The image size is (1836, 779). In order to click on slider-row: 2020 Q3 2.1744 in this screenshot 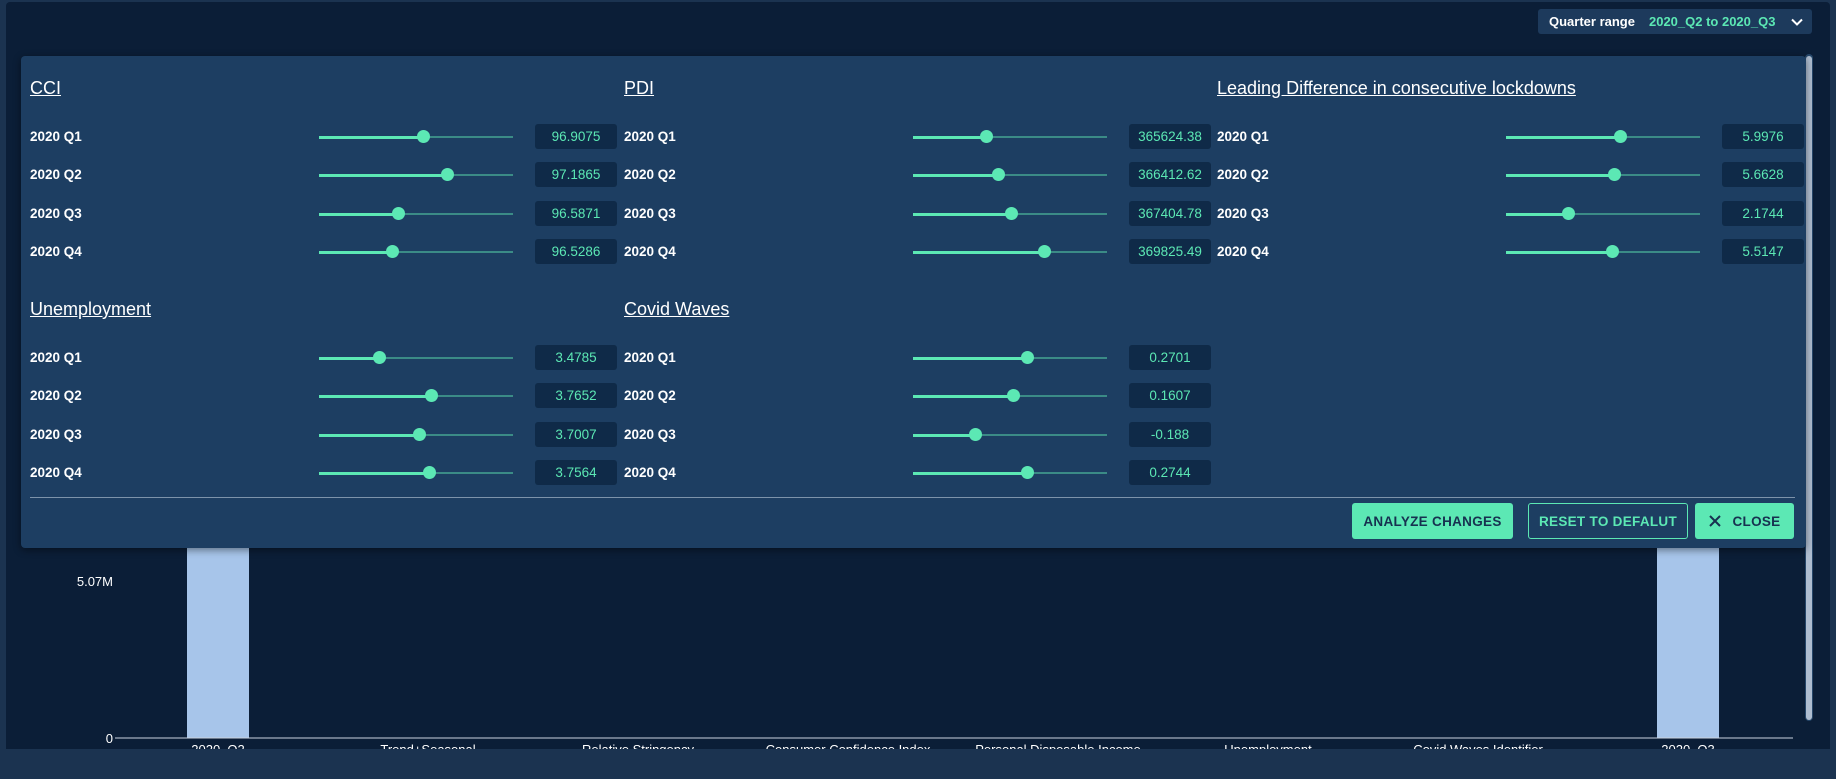, I will do `click(1510, 214)`.